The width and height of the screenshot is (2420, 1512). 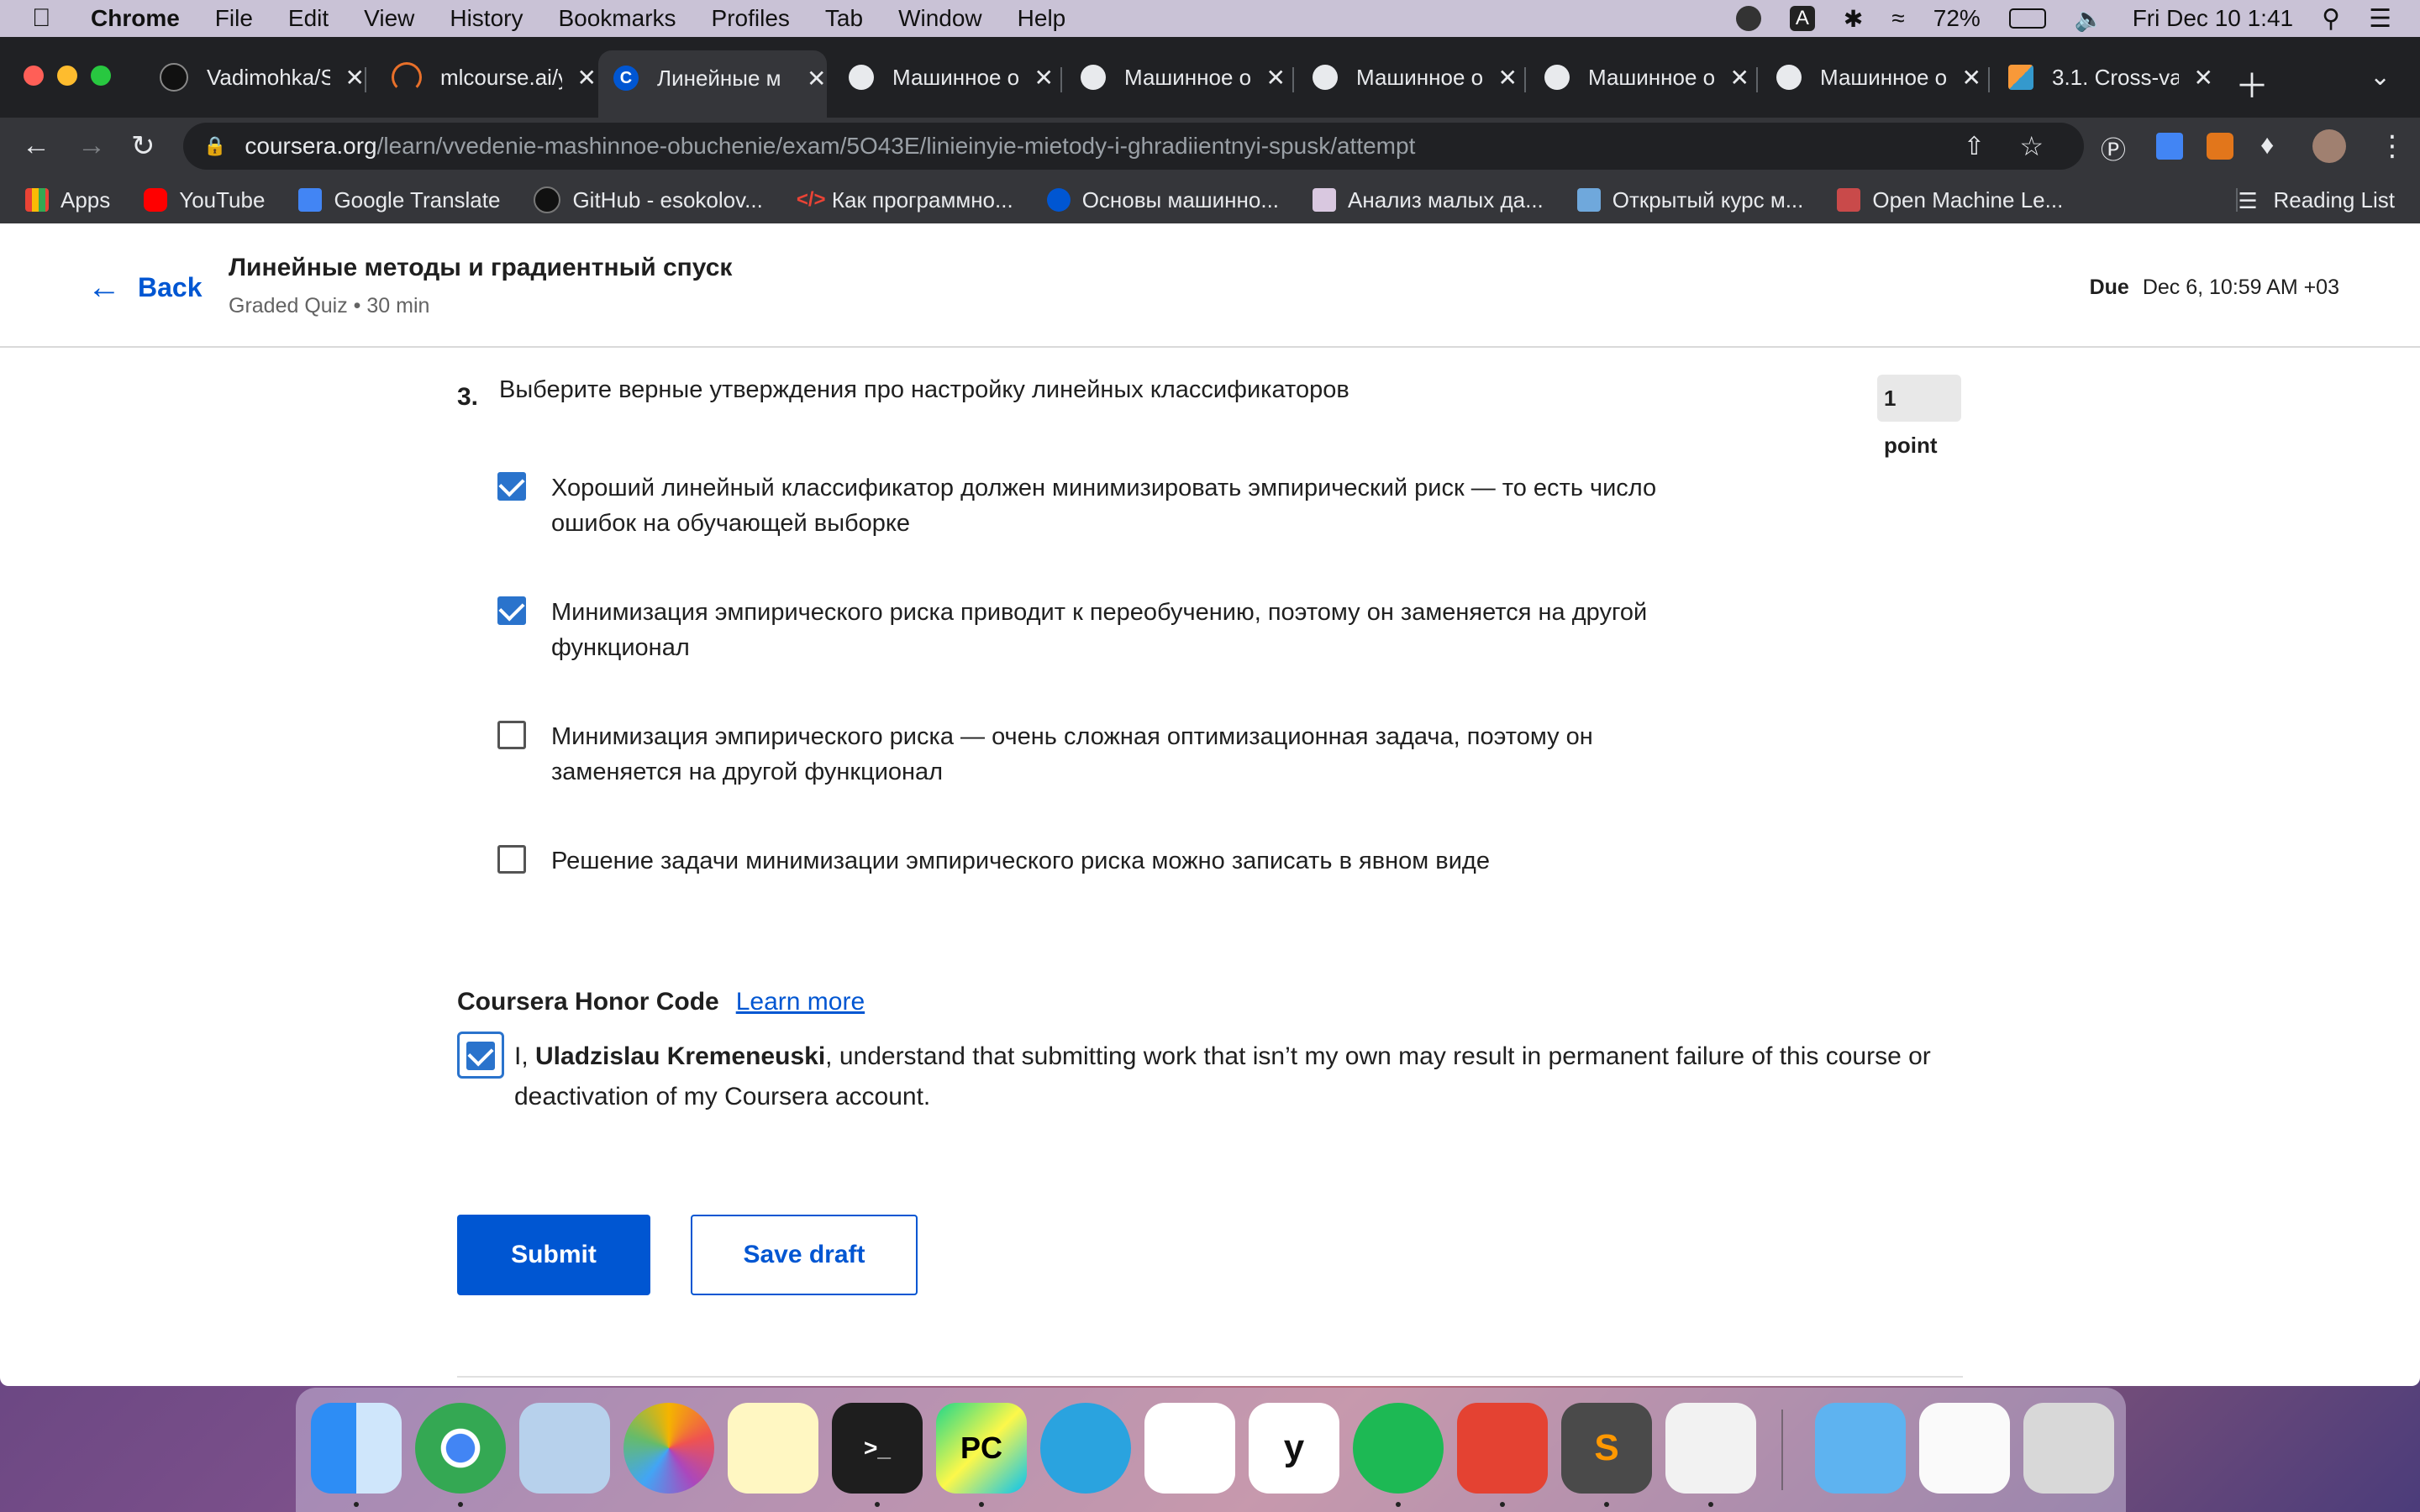 What do you see at coordinates (1606, 1448) in the screenshot?
I see `sublime-icon: S` at bounding box center [1606, 1448].